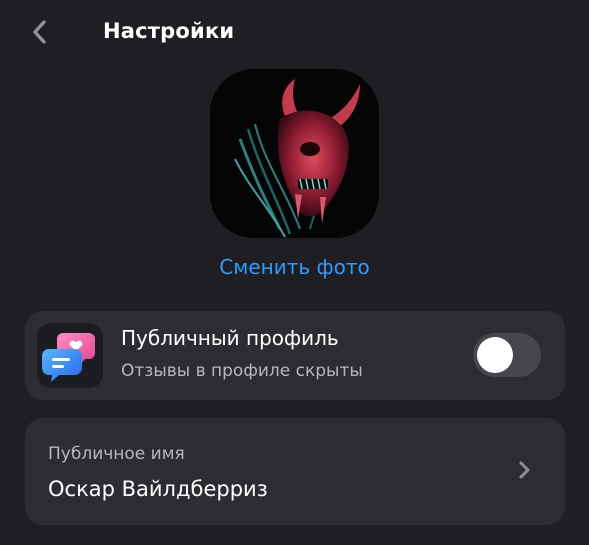  Describe the element at coordinates (294, 267) in the screenshot. I see `change-photo-link: Сменить фото` at that location.